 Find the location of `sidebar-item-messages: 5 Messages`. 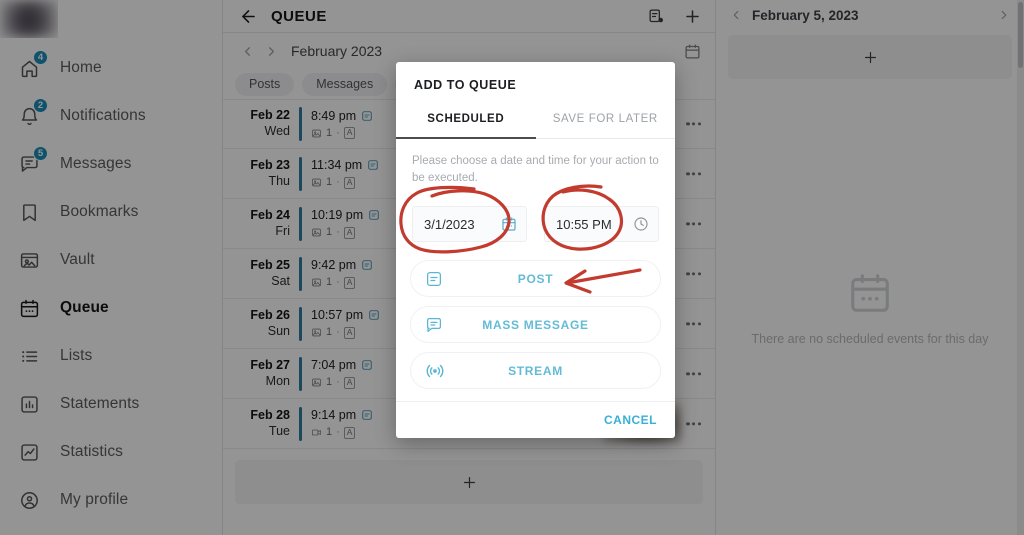

sidebar-item-messages: 5 Messages is located at coordinates (111, 164).